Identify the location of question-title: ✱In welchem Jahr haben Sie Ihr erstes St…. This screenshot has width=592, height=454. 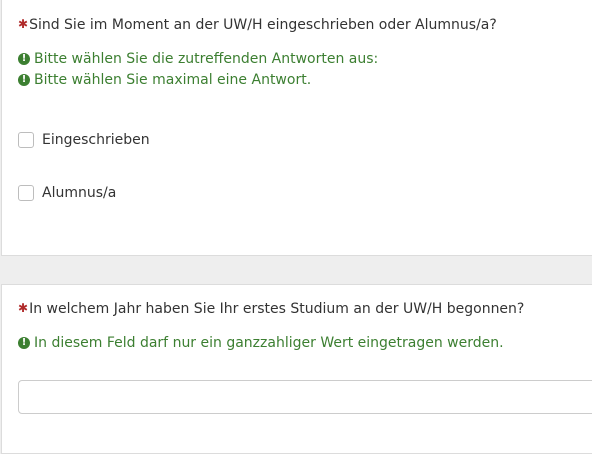
(271, 309).